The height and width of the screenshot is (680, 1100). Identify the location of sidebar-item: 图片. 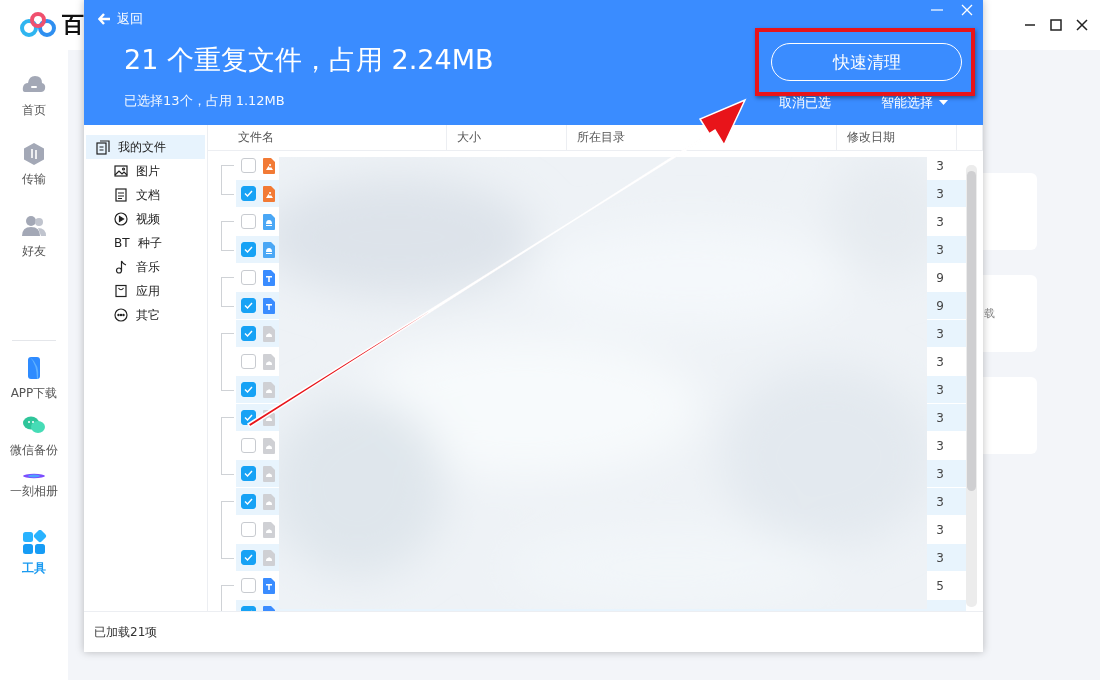
(145, 171).